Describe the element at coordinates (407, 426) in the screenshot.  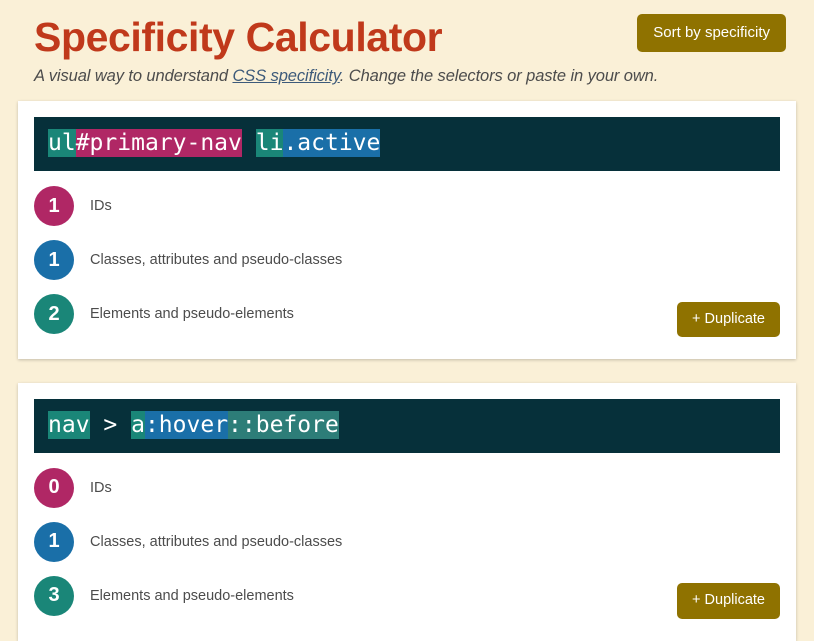
I see `selector-input: nav > a:hover::before` at that location.